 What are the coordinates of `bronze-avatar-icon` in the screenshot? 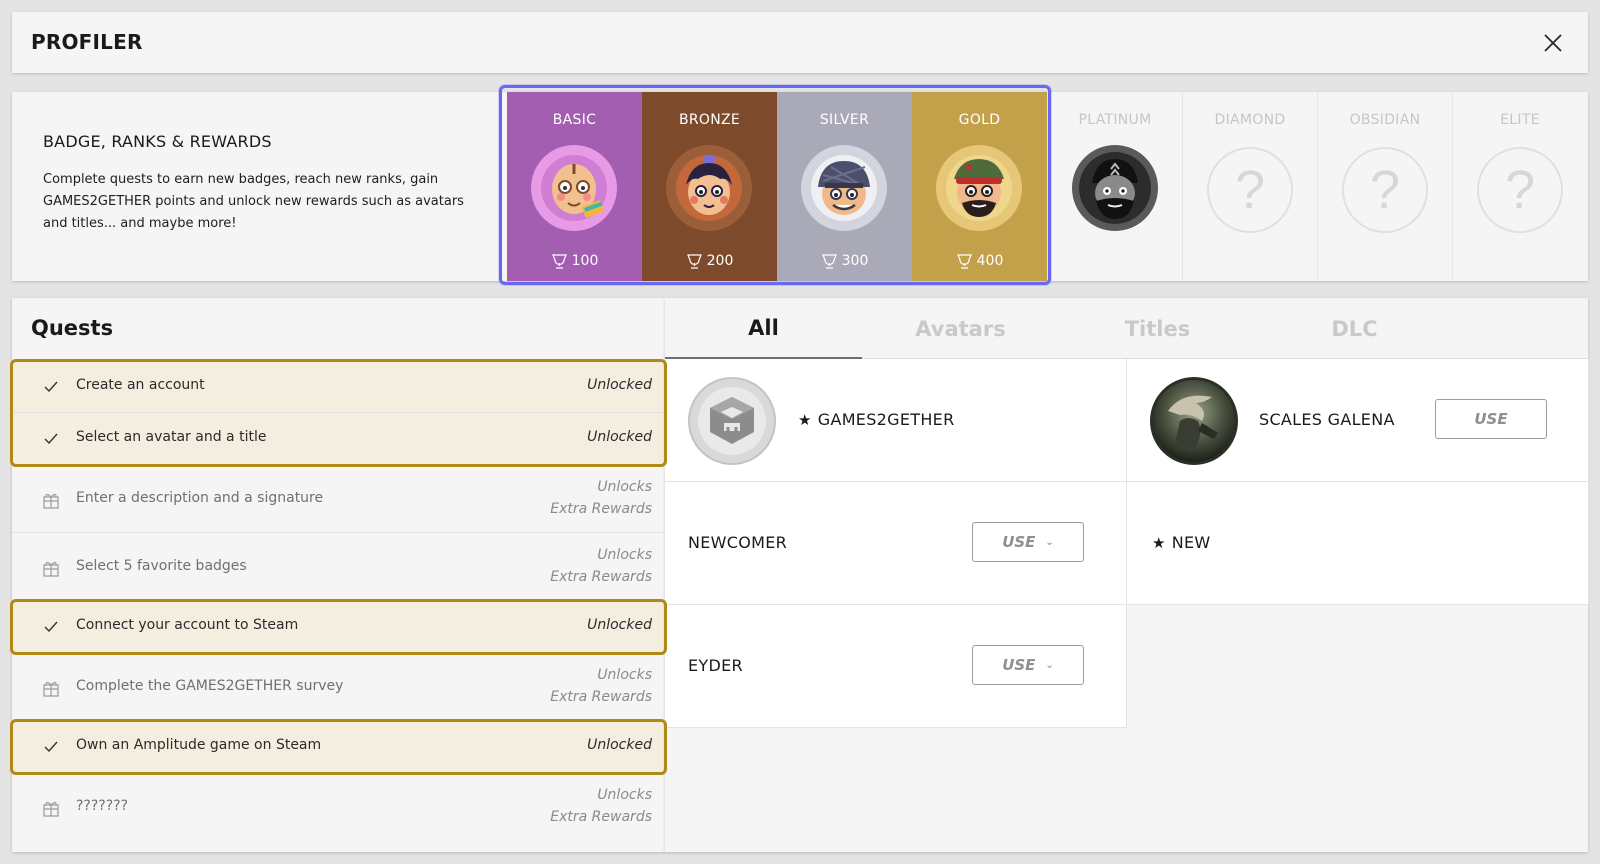 It's located at (709, 188).